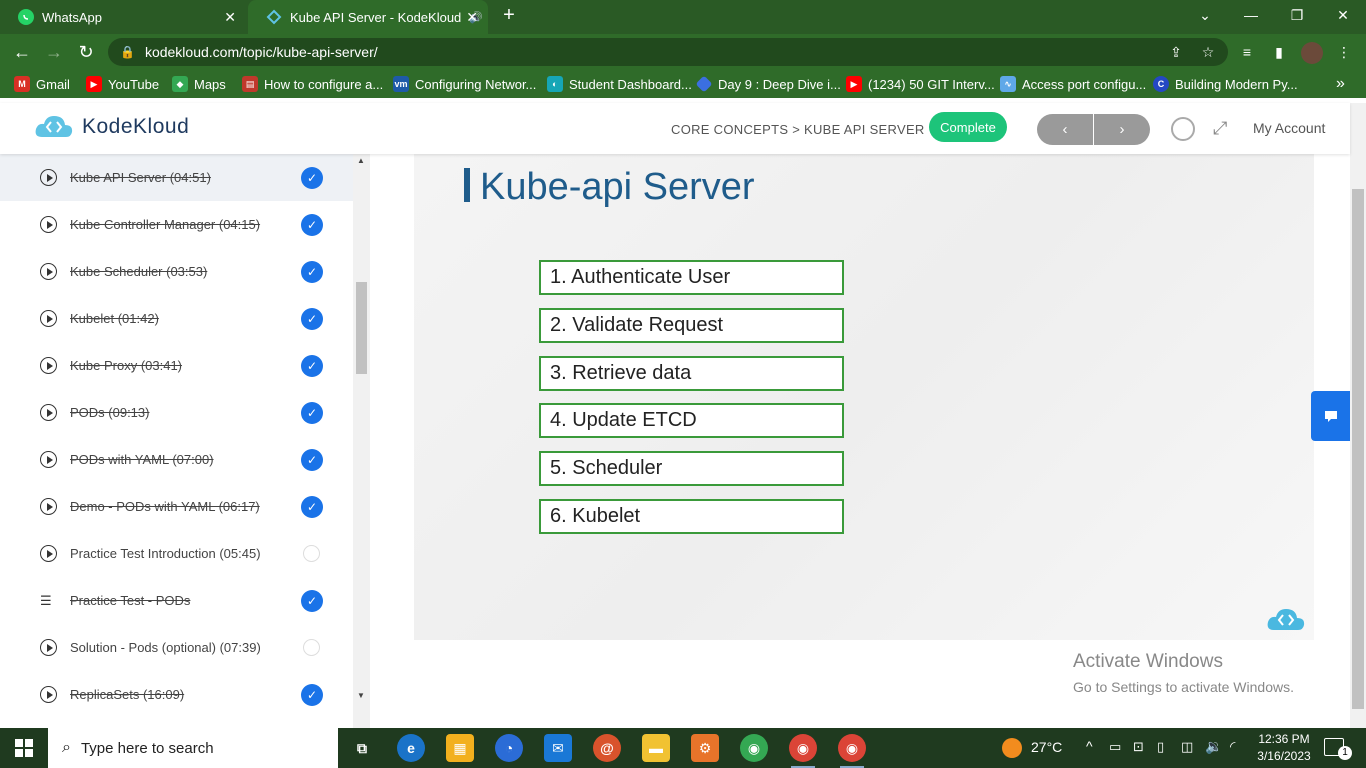  Describe the element at coordinates (1138, 747) in the screenshot. I see `network-icon: ⊡` at that location.